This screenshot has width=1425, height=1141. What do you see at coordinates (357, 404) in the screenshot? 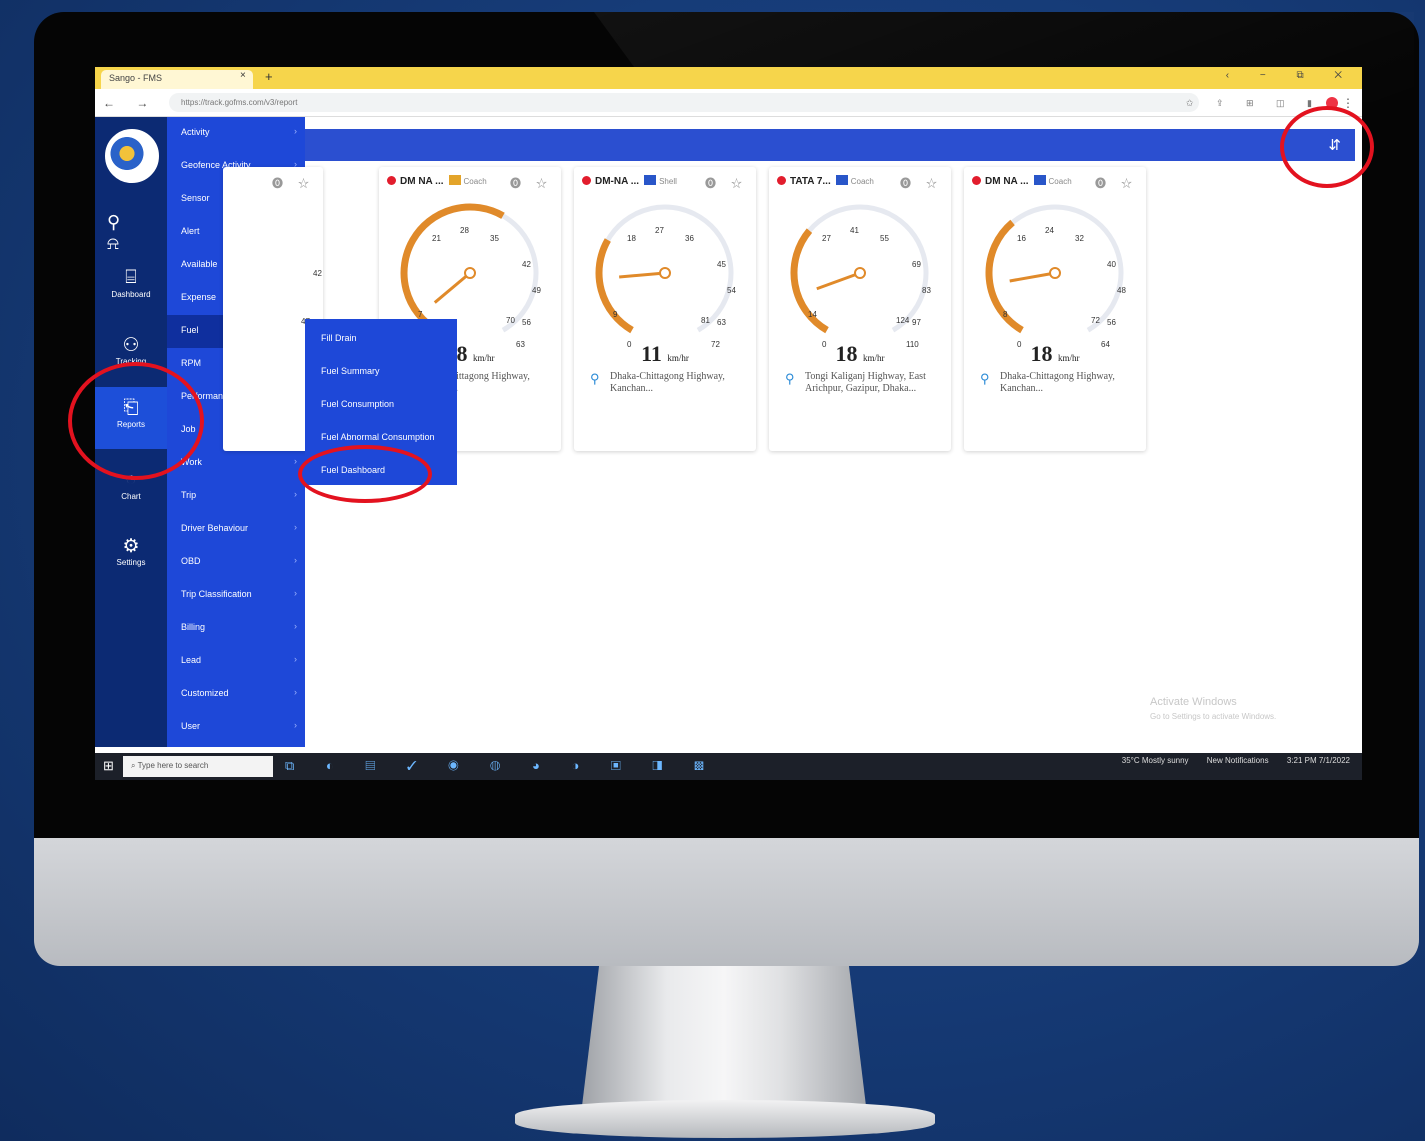
I see `submenu-item: Fuel Consumption` at bounding box center [357, 404].